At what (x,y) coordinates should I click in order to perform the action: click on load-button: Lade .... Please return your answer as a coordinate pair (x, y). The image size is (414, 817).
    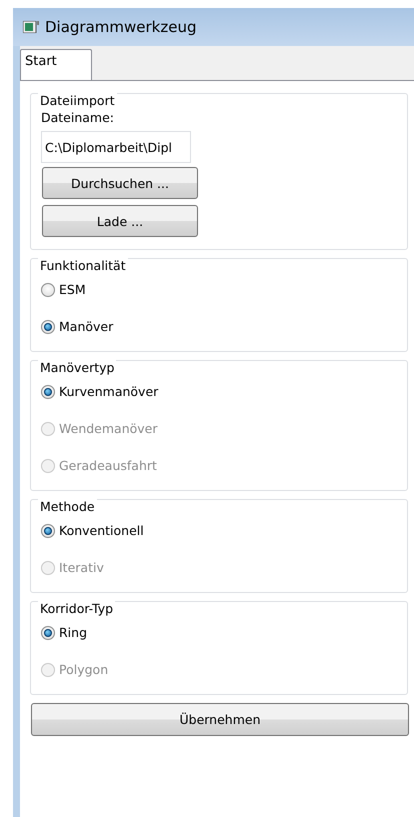
    Looking at the image, I should click on (120, 221).